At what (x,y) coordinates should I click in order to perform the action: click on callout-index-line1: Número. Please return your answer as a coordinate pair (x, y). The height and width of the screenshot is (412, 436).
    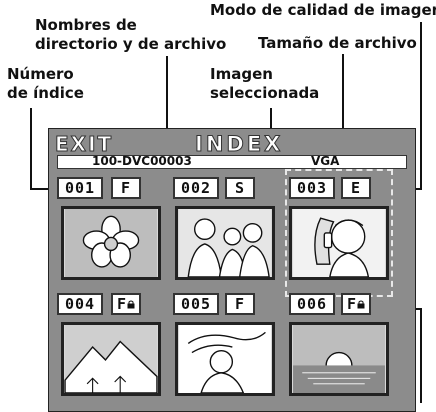
    Looking at the image, I should click on (40, 74).